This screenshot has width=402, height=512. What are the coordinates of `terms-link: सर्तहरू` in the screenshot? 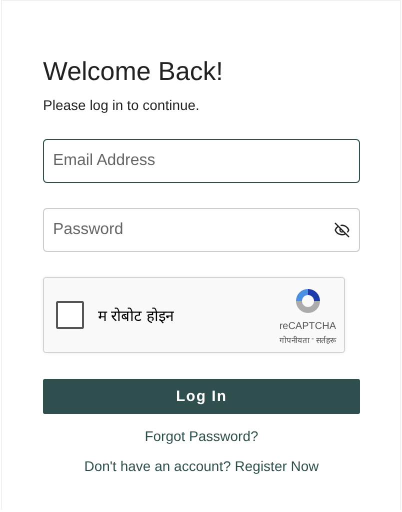 It's located at (326, 339).